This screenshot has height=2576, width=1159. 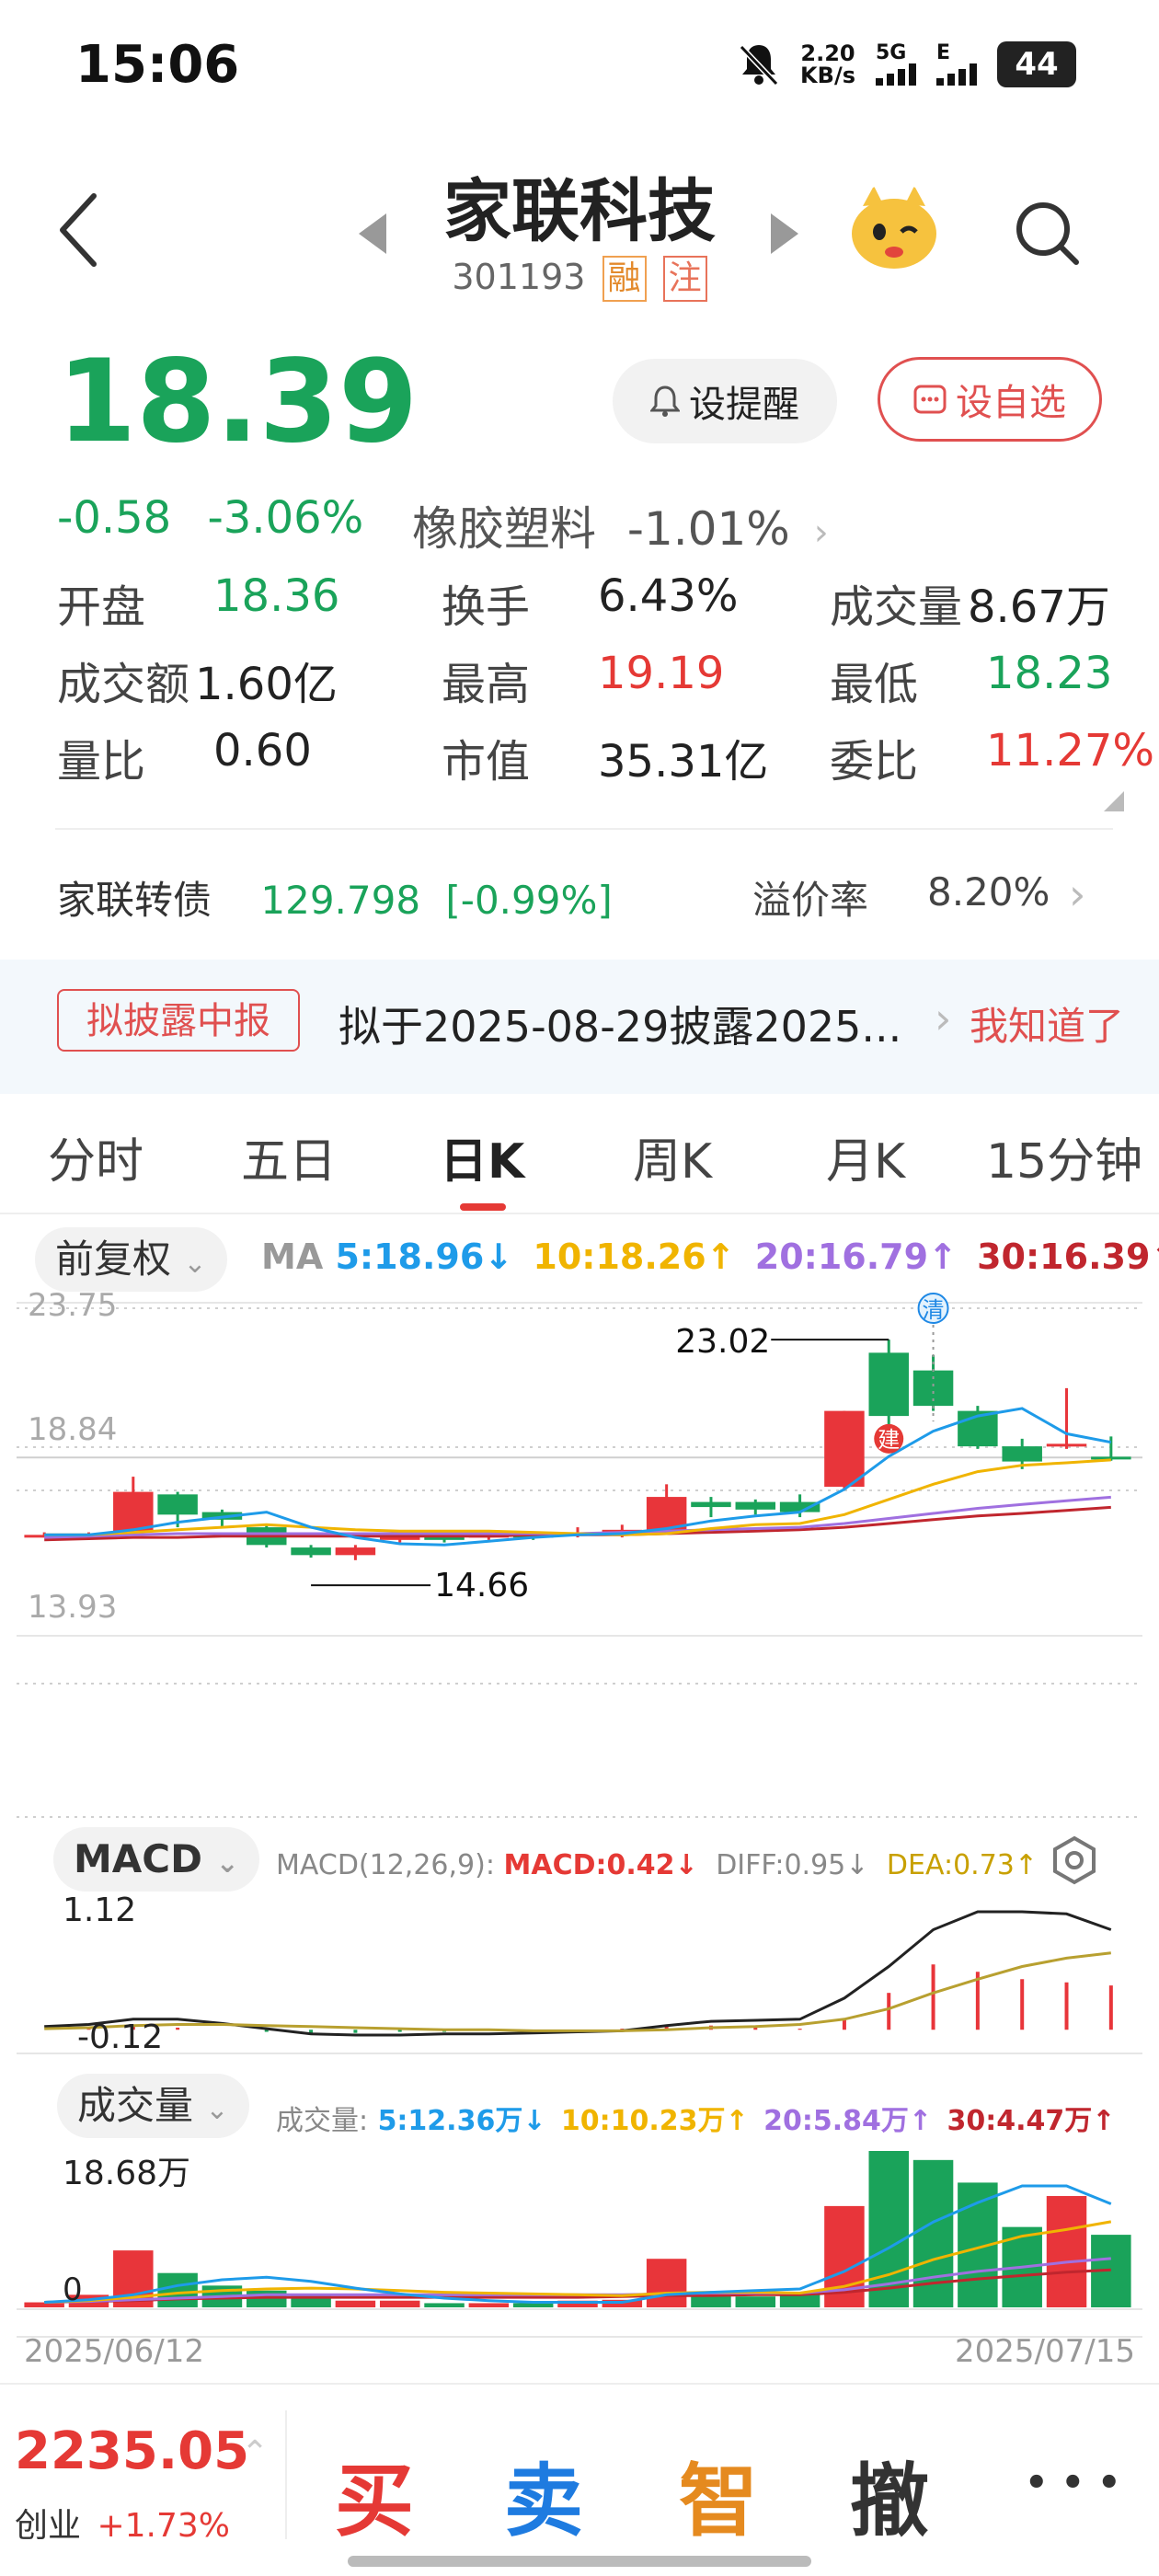 I want to click on tab-intraday: 分时, so click(x=95, y=1156).